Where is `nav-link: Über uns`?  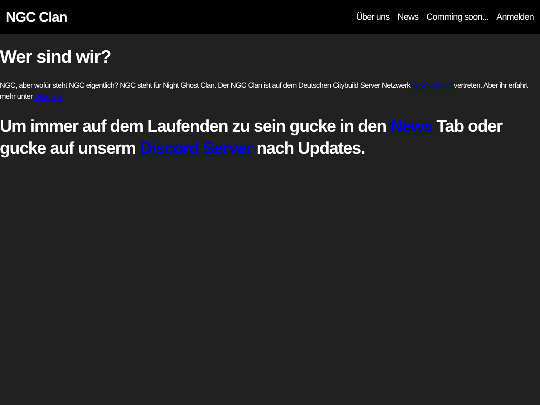 nav-link: Über uns is located at coordinates (373, 17).